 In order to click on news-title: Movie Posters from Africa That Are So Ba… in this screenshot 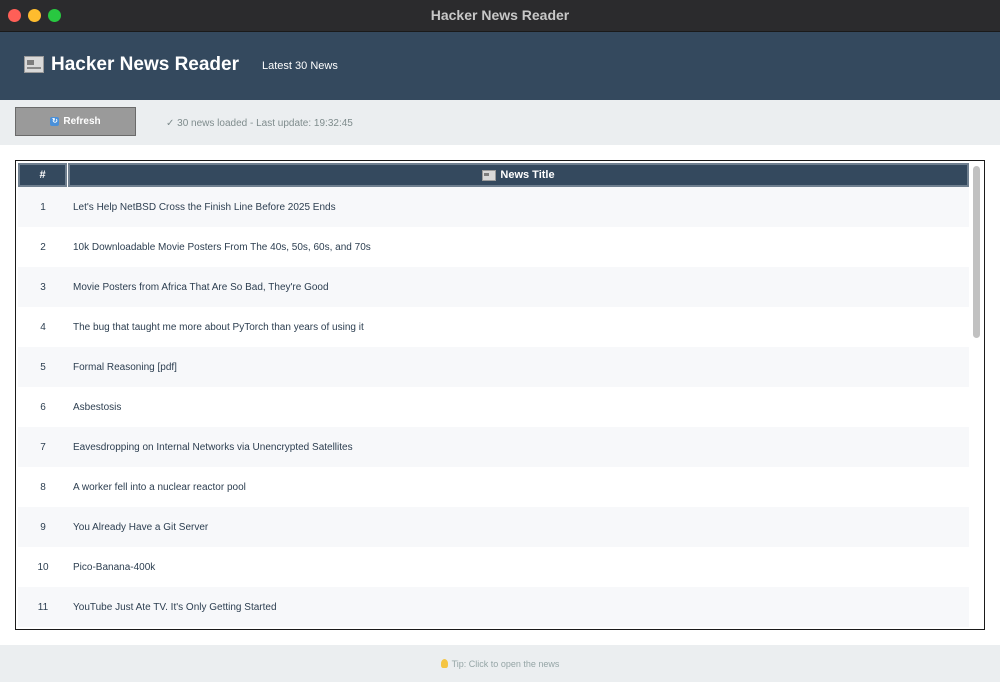, I will do `click(198, 287)`.